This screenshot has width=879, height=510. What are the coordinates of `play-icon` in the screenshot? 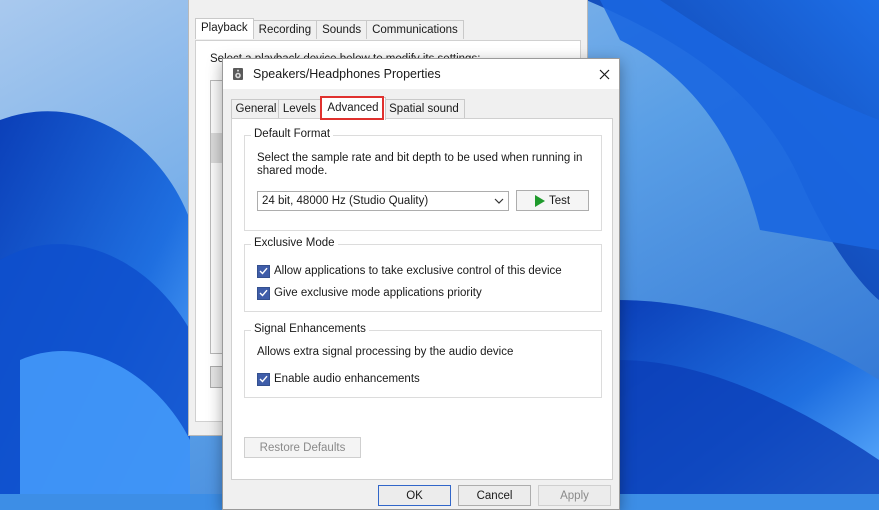 It's located at (539, 200).